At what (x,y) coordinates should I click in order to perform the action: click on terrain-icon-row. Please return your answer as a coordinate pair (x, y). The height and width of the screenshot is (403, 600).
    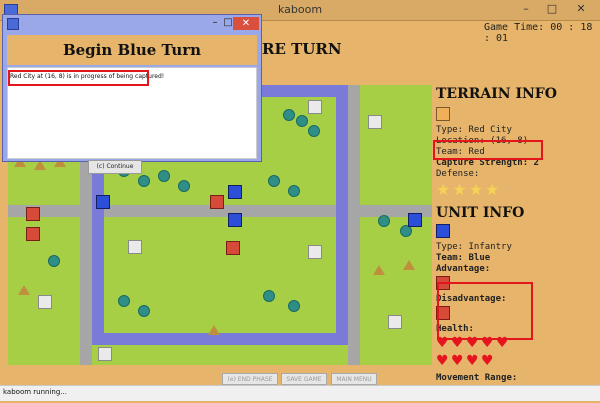
    Looking at the image, I should click on (517, 115).